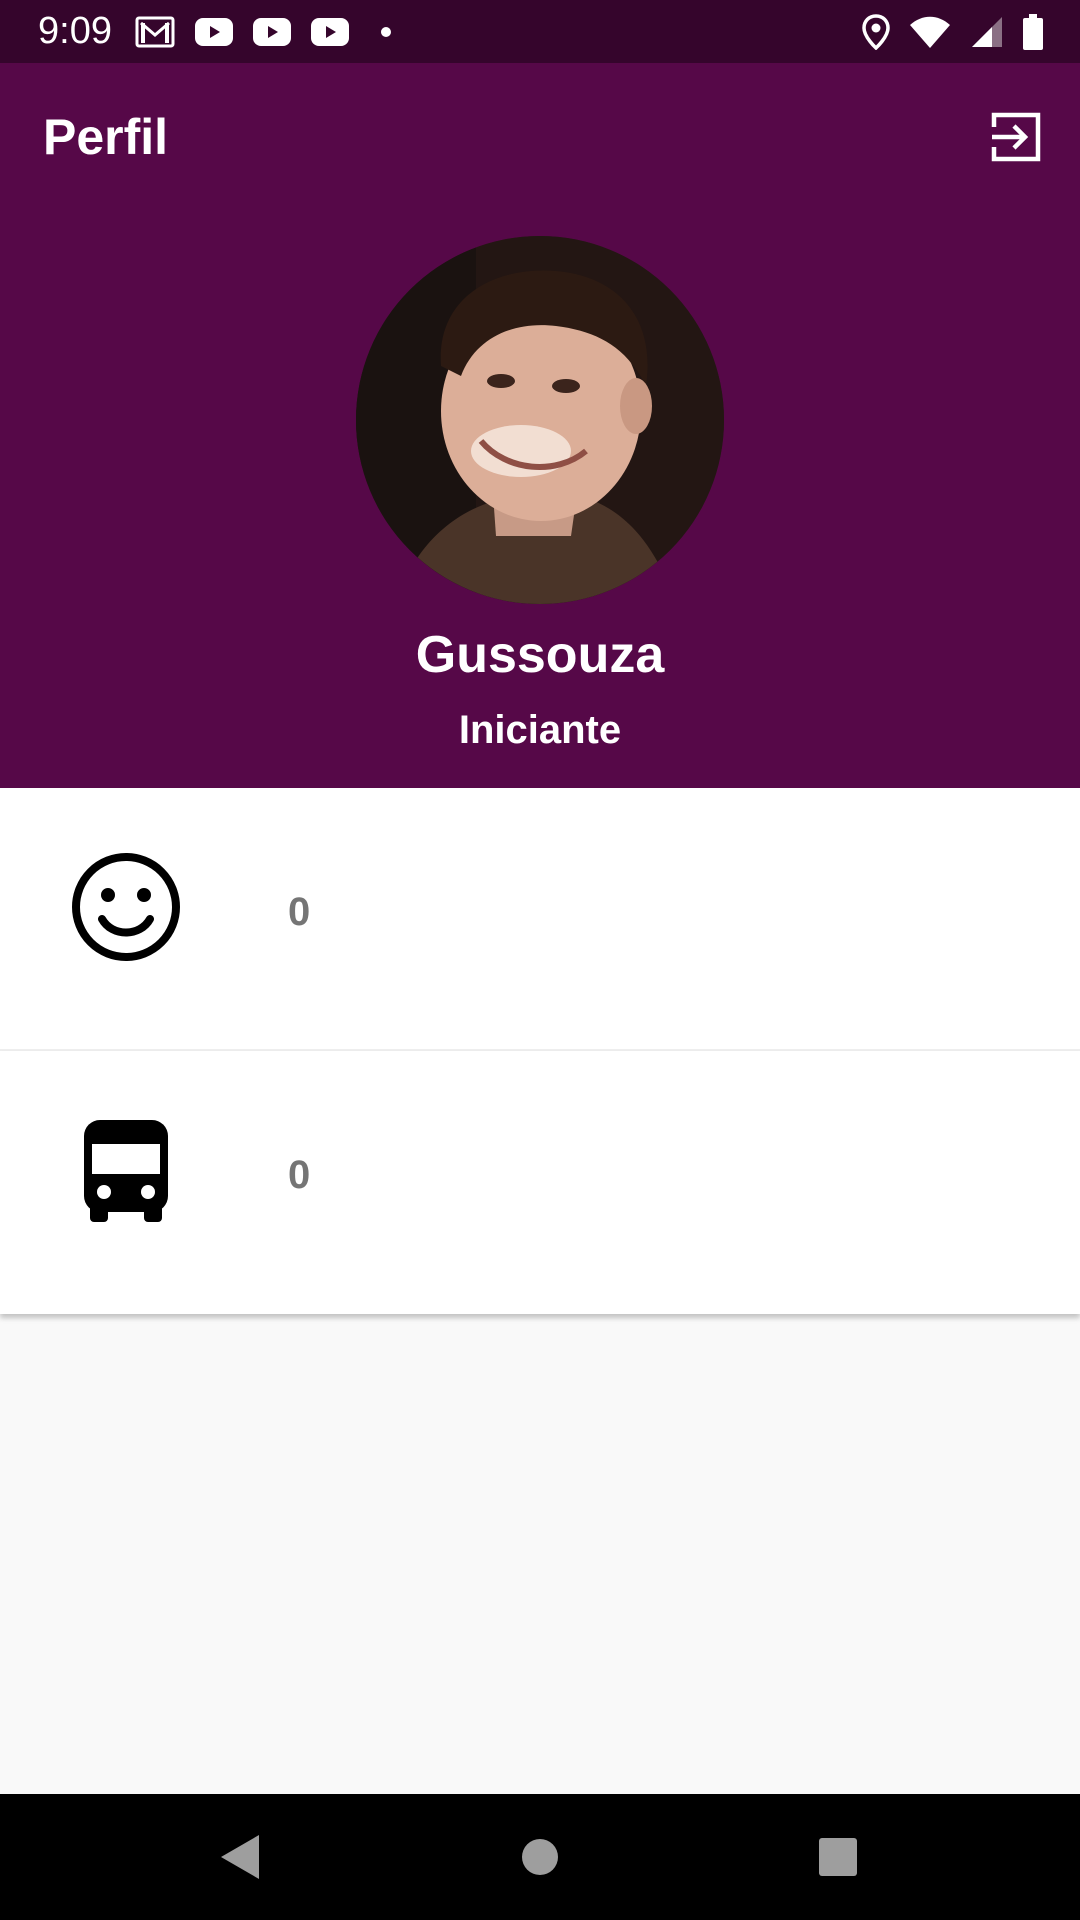 This screenshot has width=1080, height=1920. I want to click on signal-icon, so click(987, 32).